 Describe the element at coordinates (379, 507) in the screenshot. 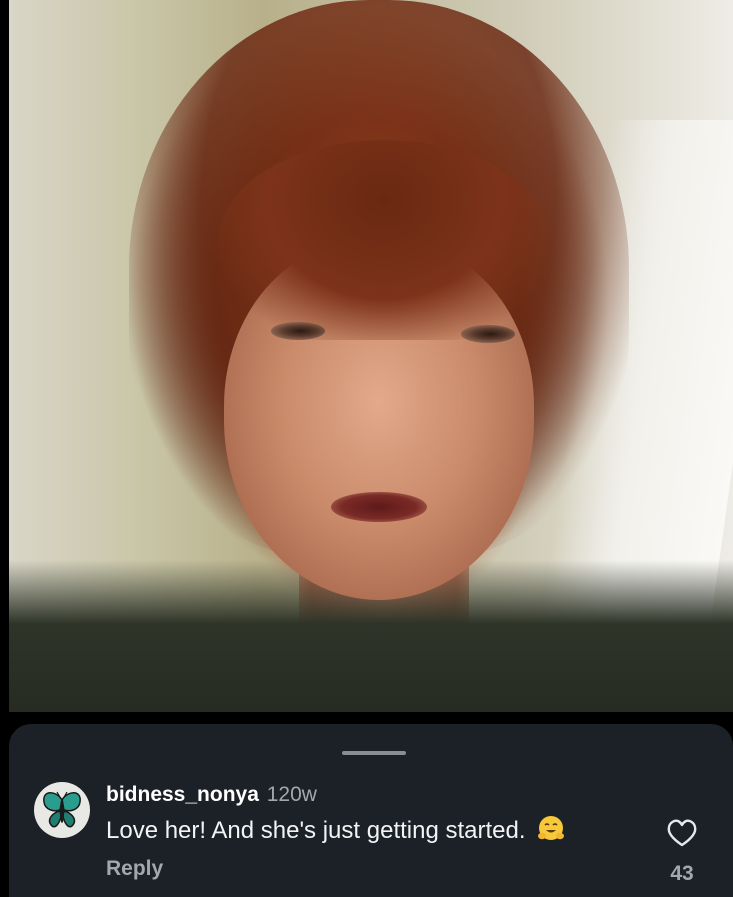

I see `photo-lips` at that location.